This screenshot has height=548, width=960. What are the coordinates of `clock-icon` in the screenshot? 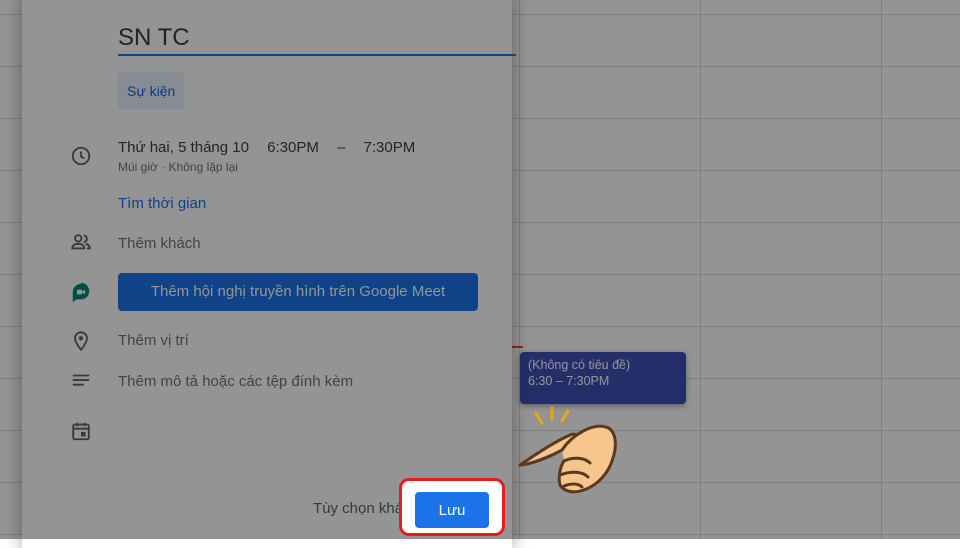 It's located at (81, 156).